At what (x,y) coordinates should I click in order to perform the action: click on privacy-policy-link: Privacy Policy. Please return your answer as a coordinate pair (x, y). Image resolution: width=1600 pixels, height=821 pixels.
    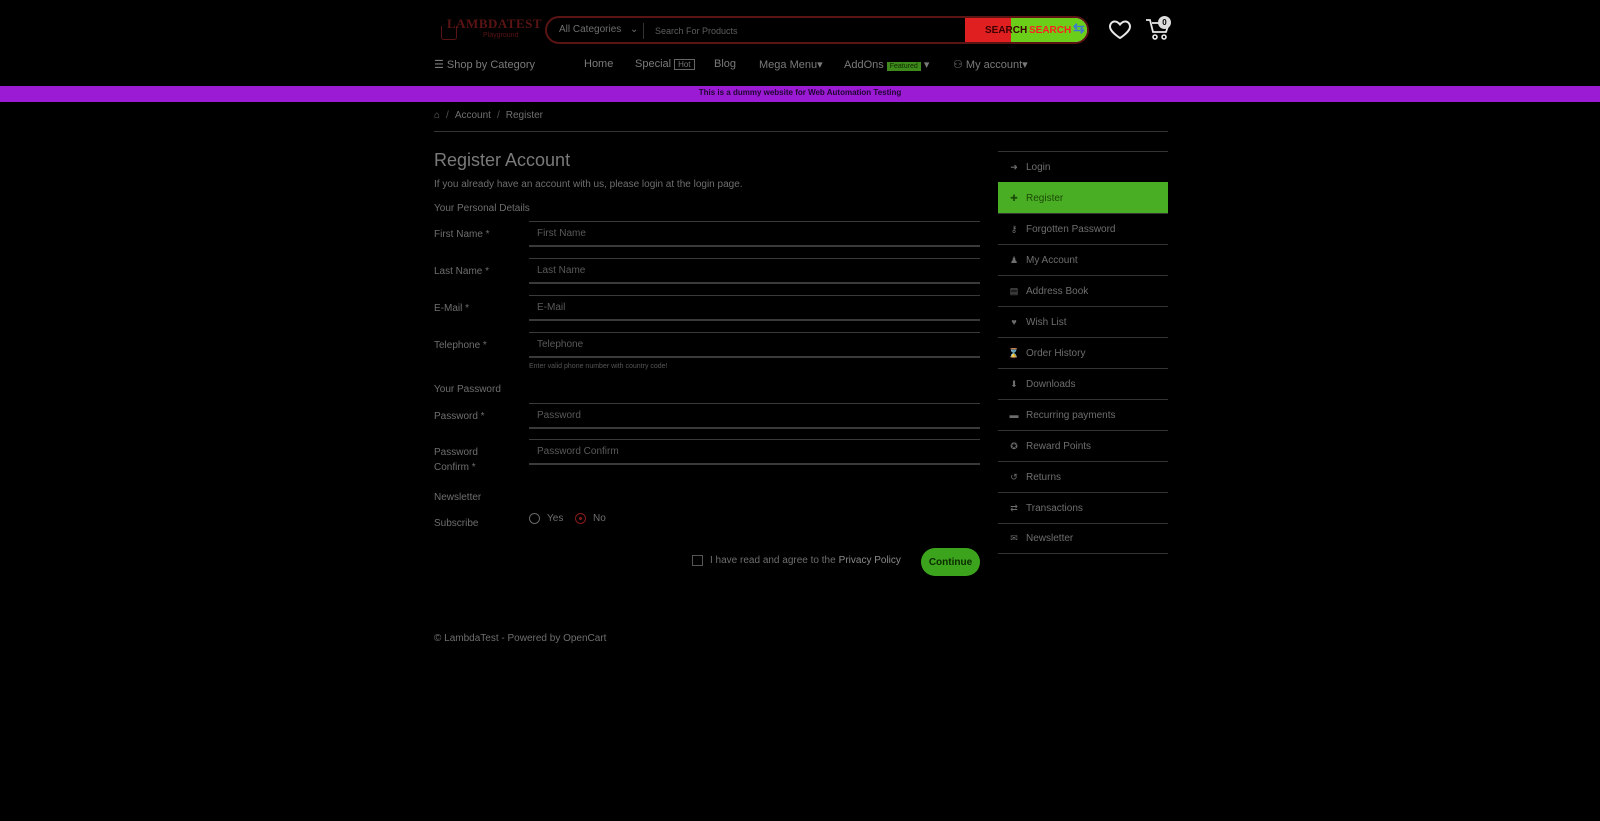
    Looking at the image, I should click on (870, 560).